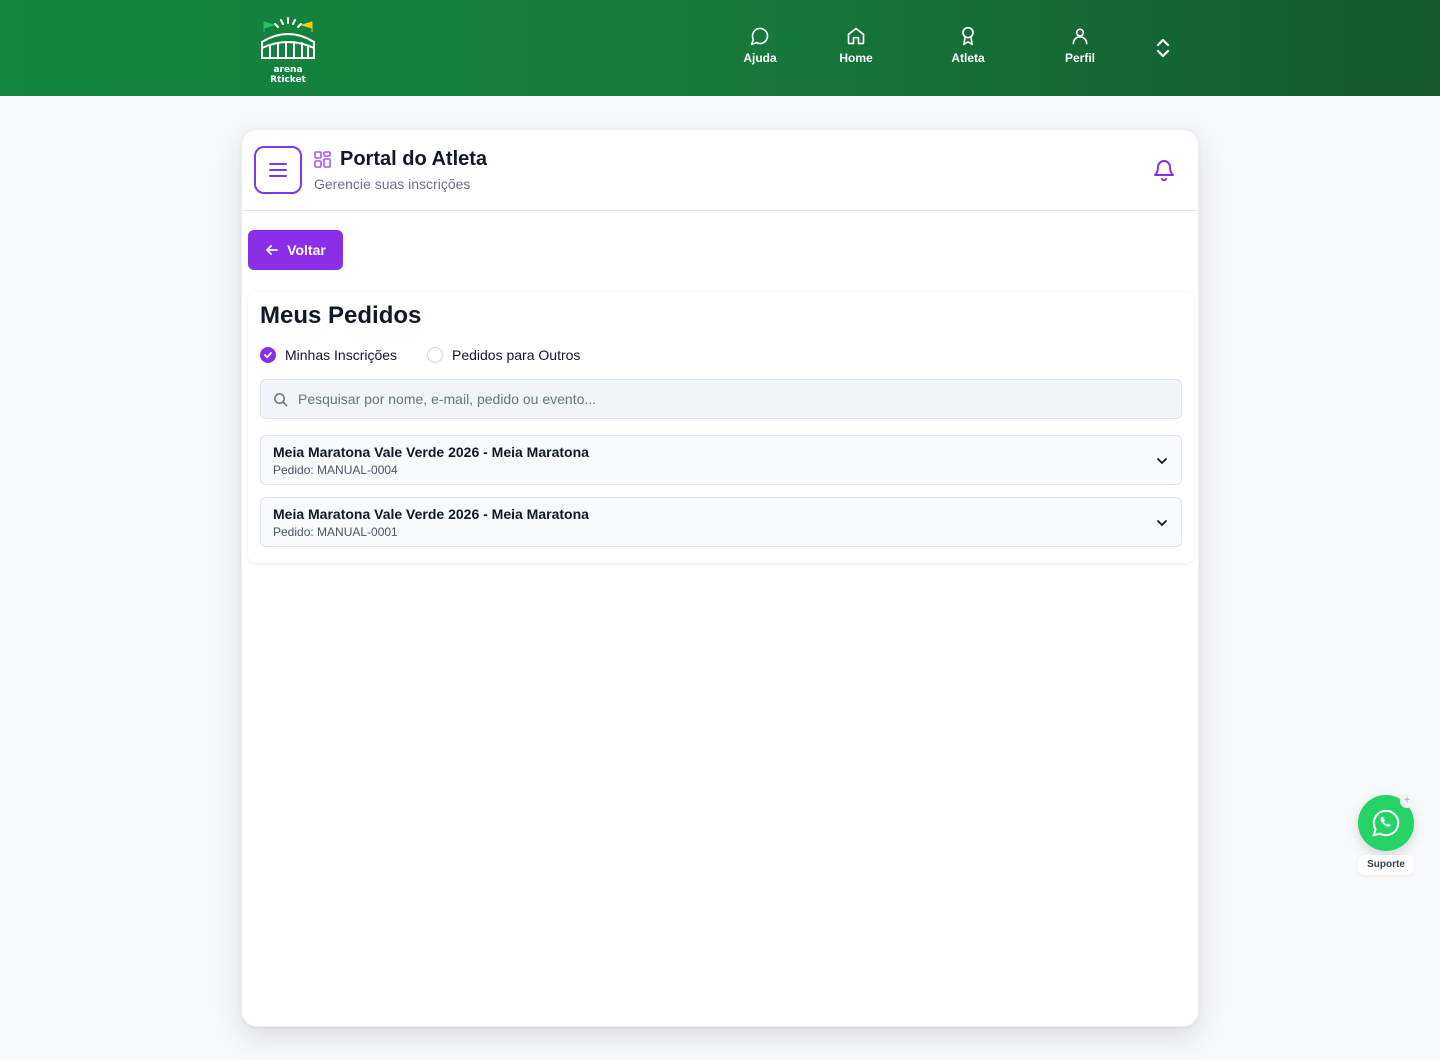  Describe the element at coordinates (760, 48) in the screenshot. I see `nav-ajuda: Ajuda` at that location.